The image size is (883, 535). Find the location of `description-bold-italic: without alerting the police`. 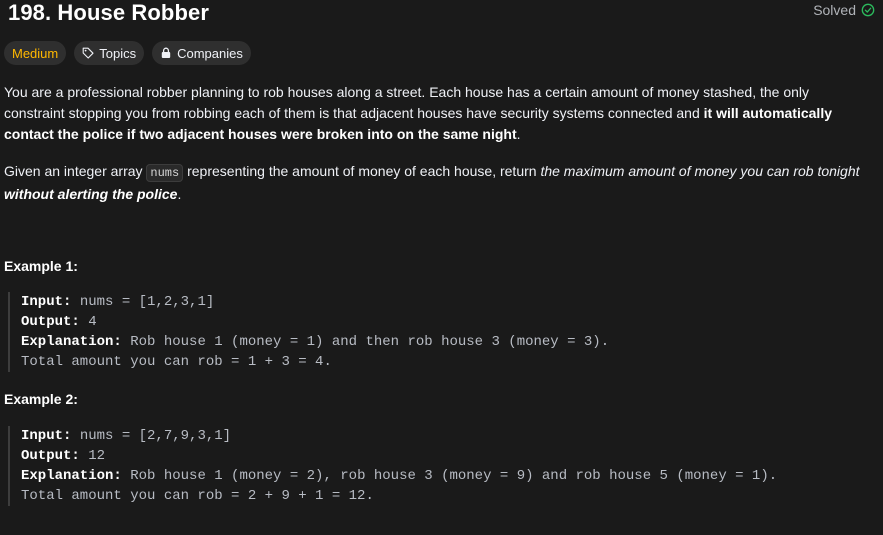

description-bold-italic: without alerting the police is located at coordinates (91, 194).